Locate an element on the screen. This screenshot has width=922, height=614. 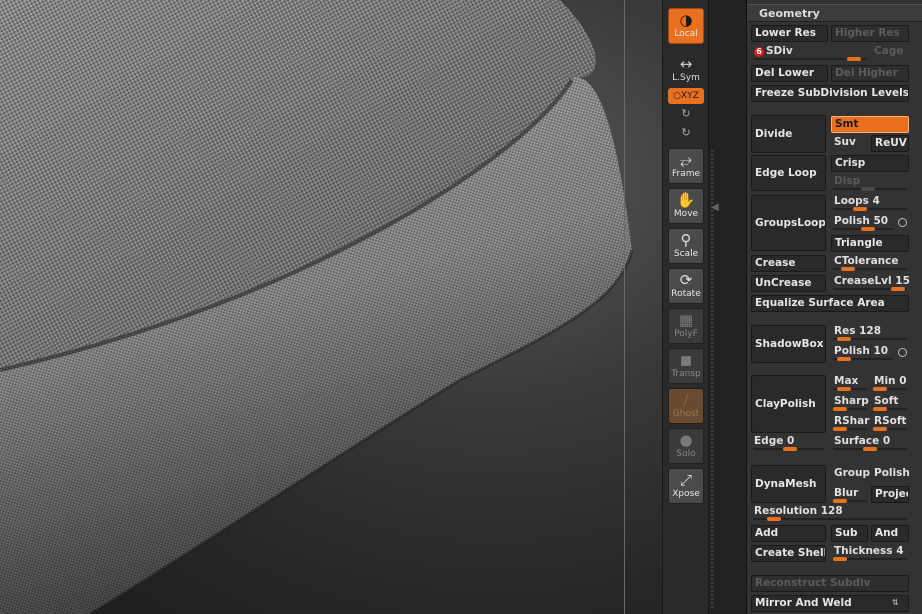
higher-res-button: Higher Res is located at coordinates (870, 33).